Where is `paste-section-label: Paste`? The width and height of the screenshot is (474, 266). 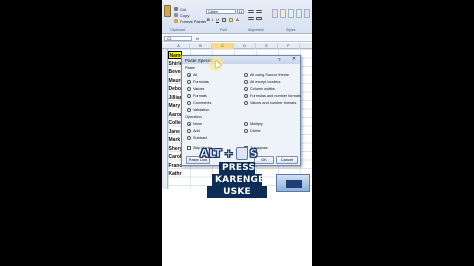
paste-section-label: Paste is located at coordinates (190, 68).